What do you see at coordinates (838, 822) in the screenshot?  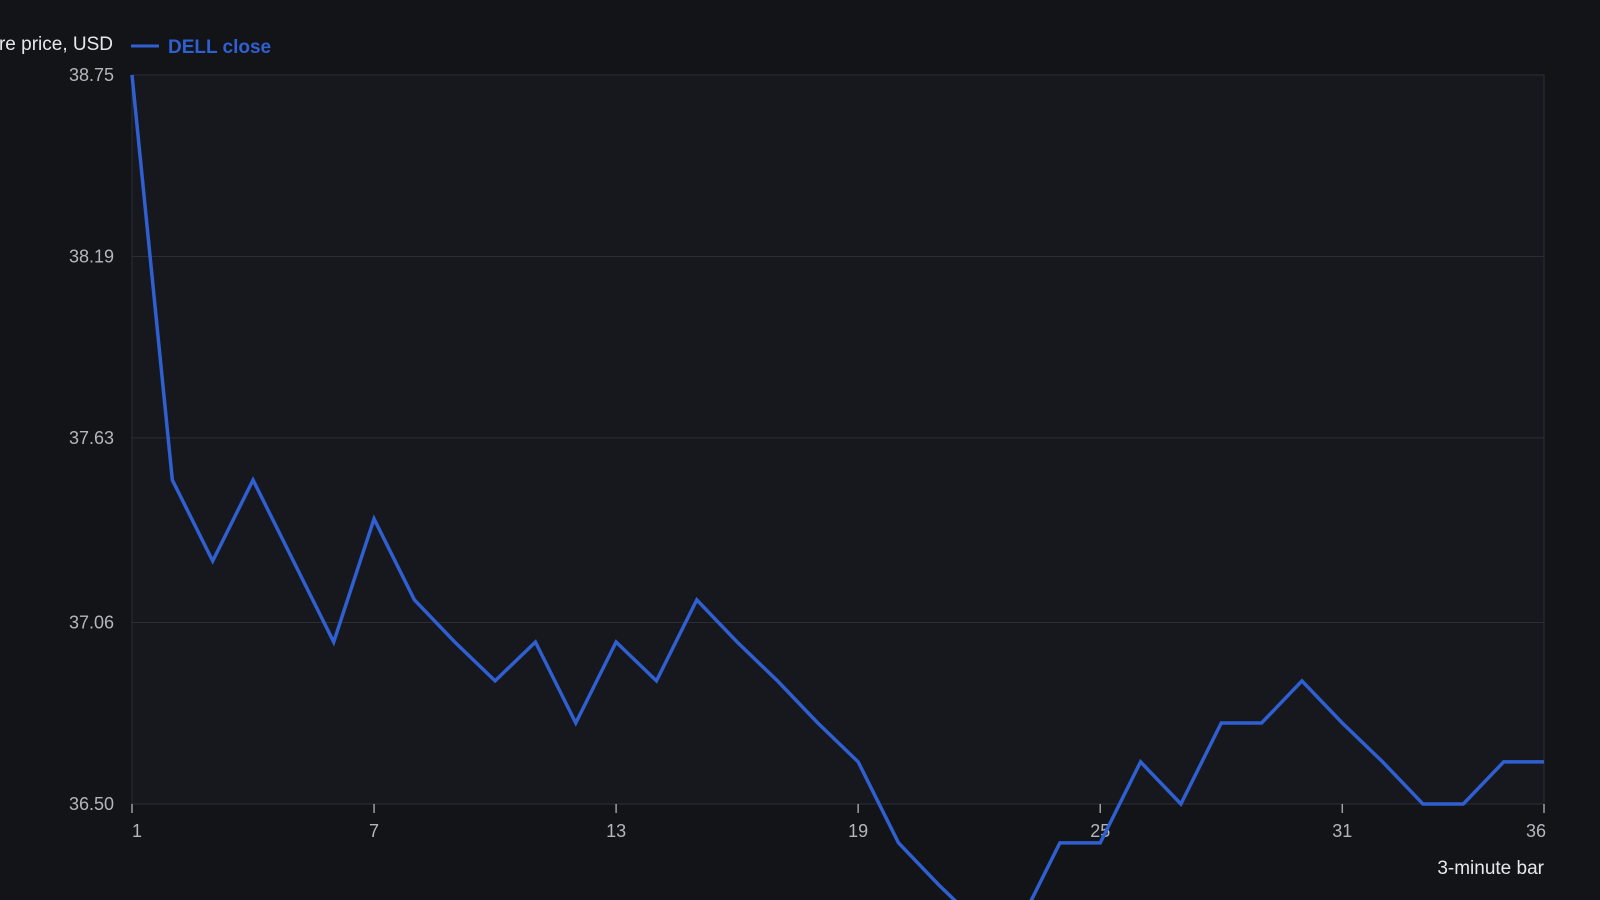 I see `x-axis-ticks: 1 7 13 19 25 31 36` at bounding box center [838, 822].